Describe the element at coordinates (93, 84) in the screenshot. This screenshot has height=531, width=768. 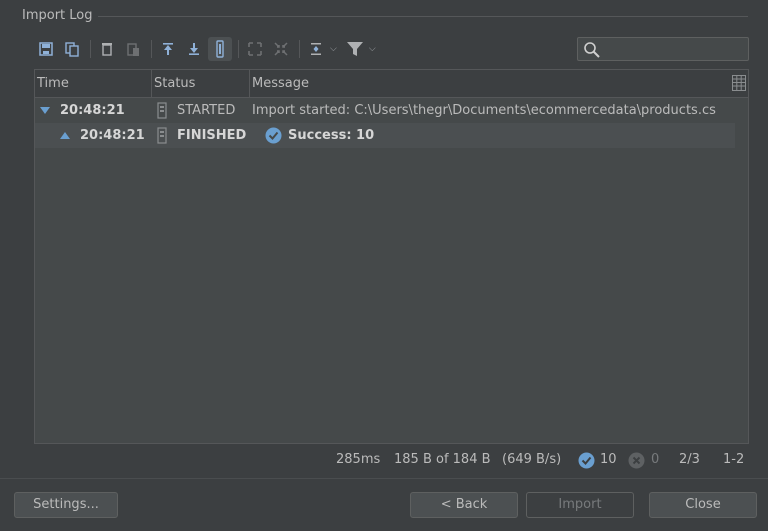
I see `column-header-time: Time` at that location.